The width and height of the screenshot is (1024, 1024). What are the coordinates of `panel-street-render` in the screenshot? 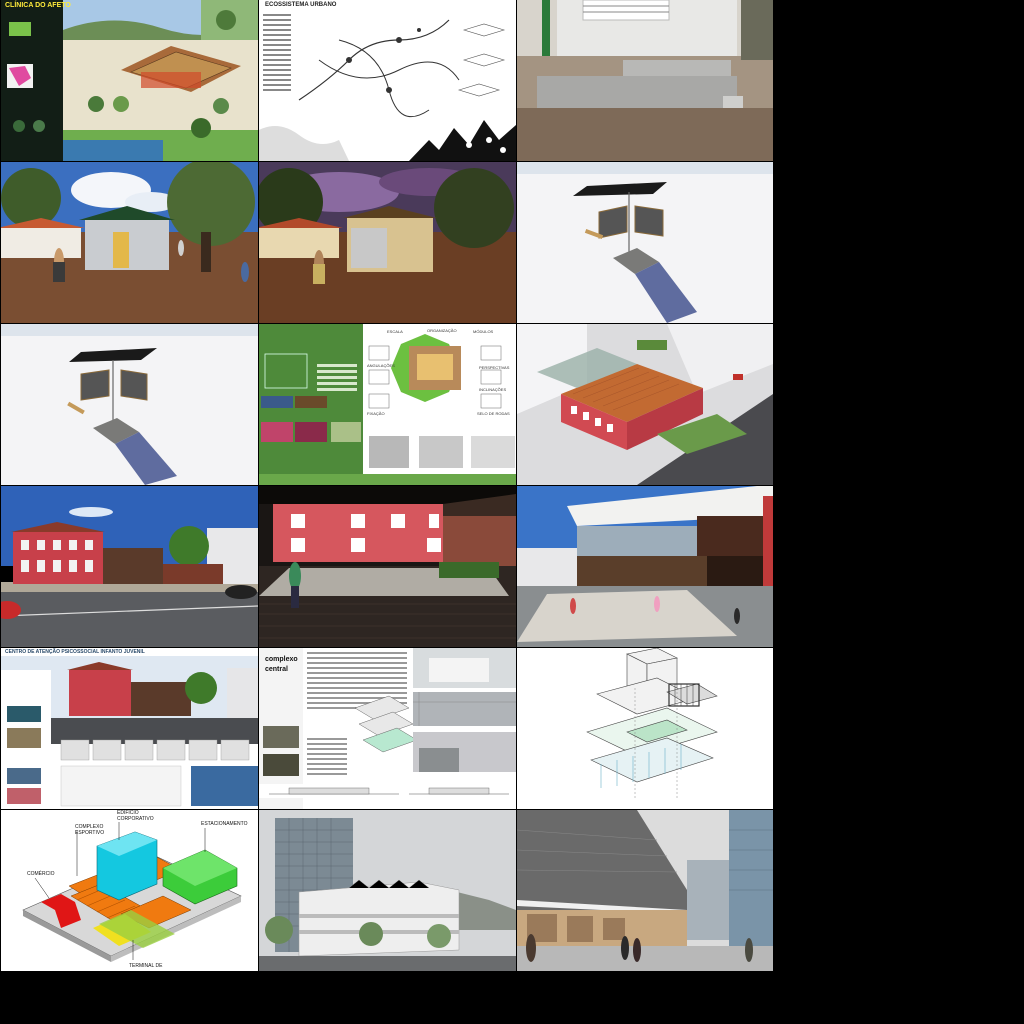 It's located at (129, 566).